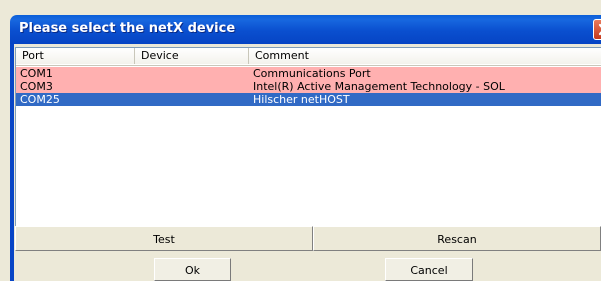 The width and height of the screenshot is (601, 282). Describe the element at coordinates (36, 73) in the screenshot. I see `port-cell: COM1` at that location.